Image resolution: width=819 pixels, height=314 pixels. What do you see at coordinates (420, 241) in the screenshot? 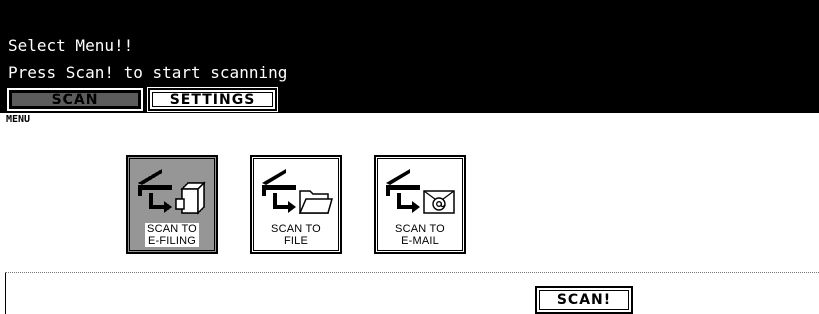
I see `scan-to-email-label-line2: E-MAIL` at bounding box center [420, 241].